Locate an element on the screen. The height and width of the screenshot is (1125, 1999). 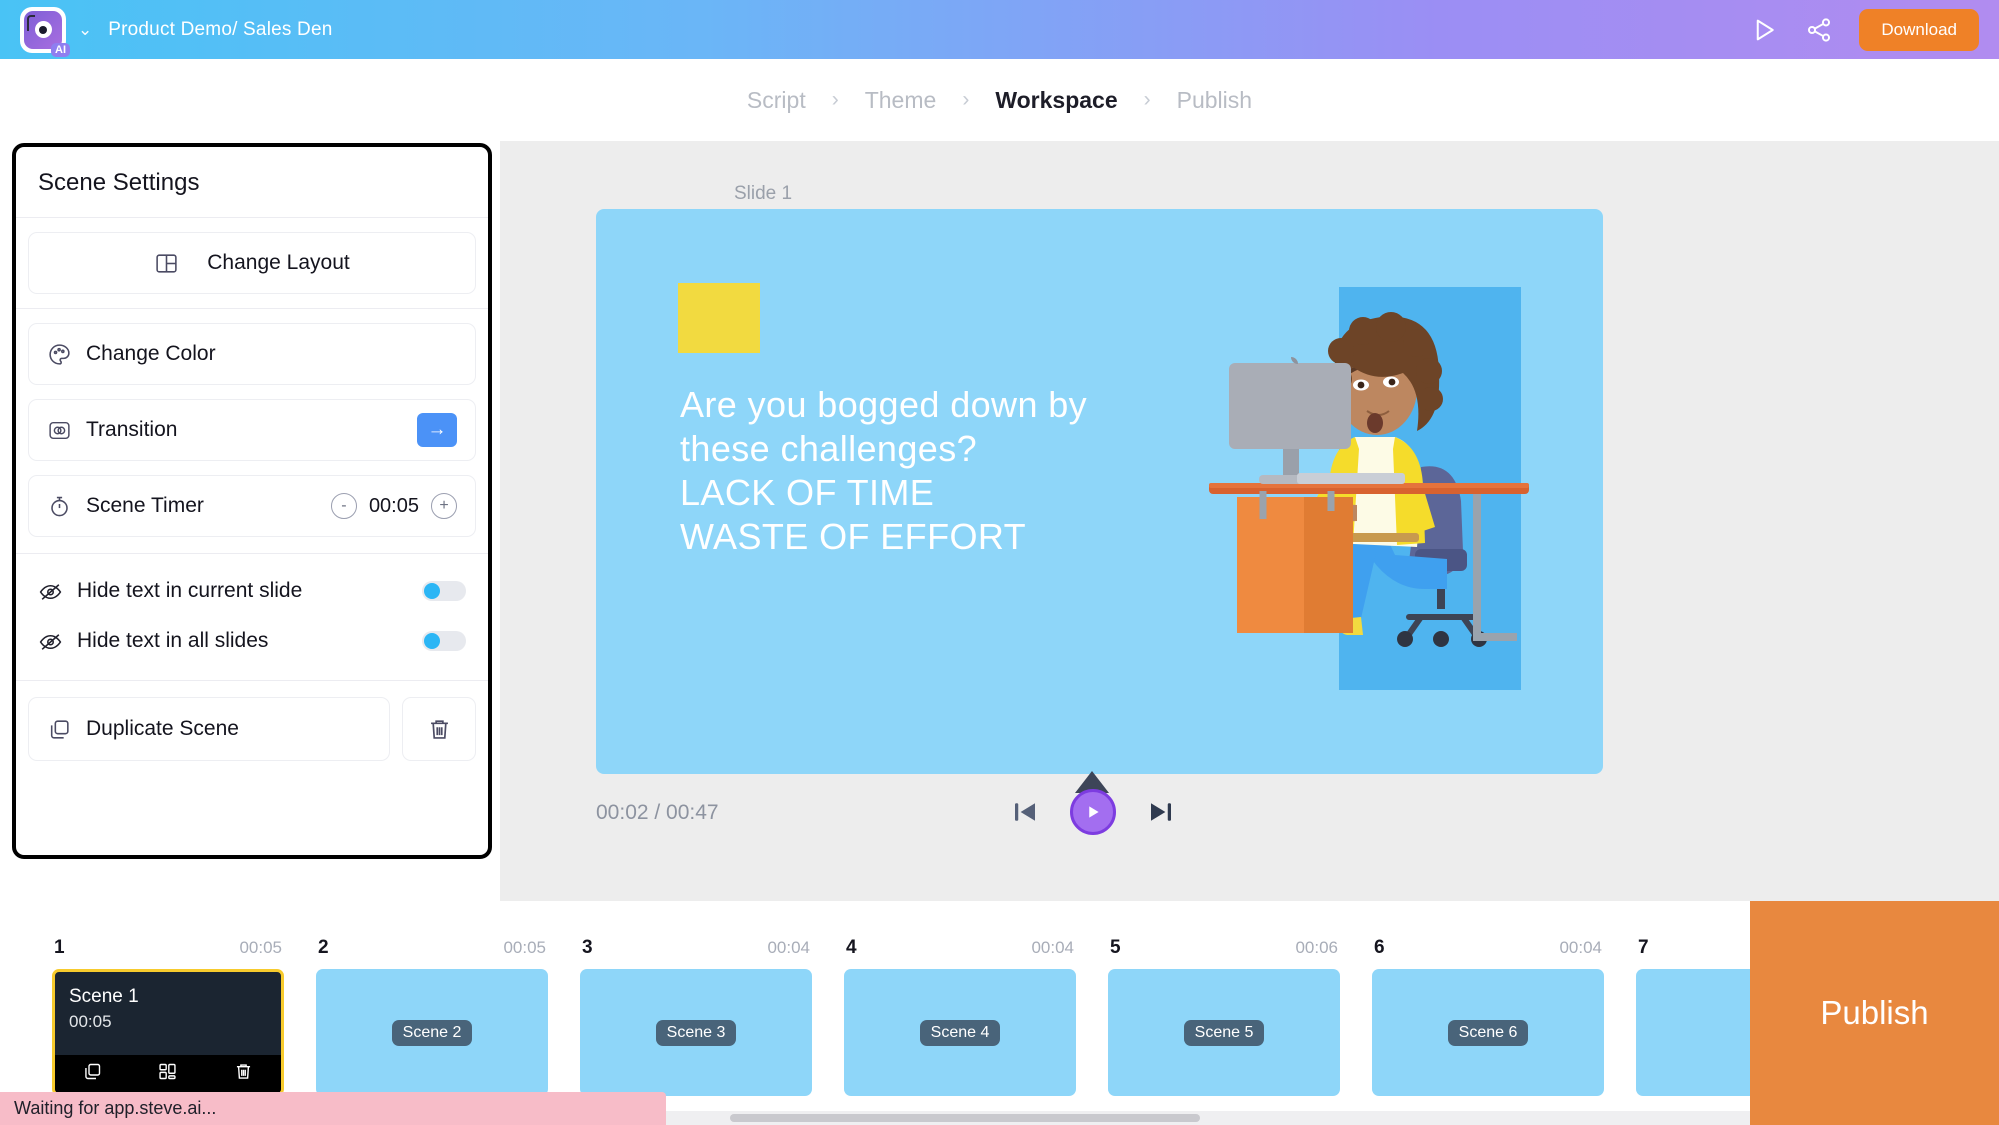
delete-icon is located at coordinates (243, 1074).